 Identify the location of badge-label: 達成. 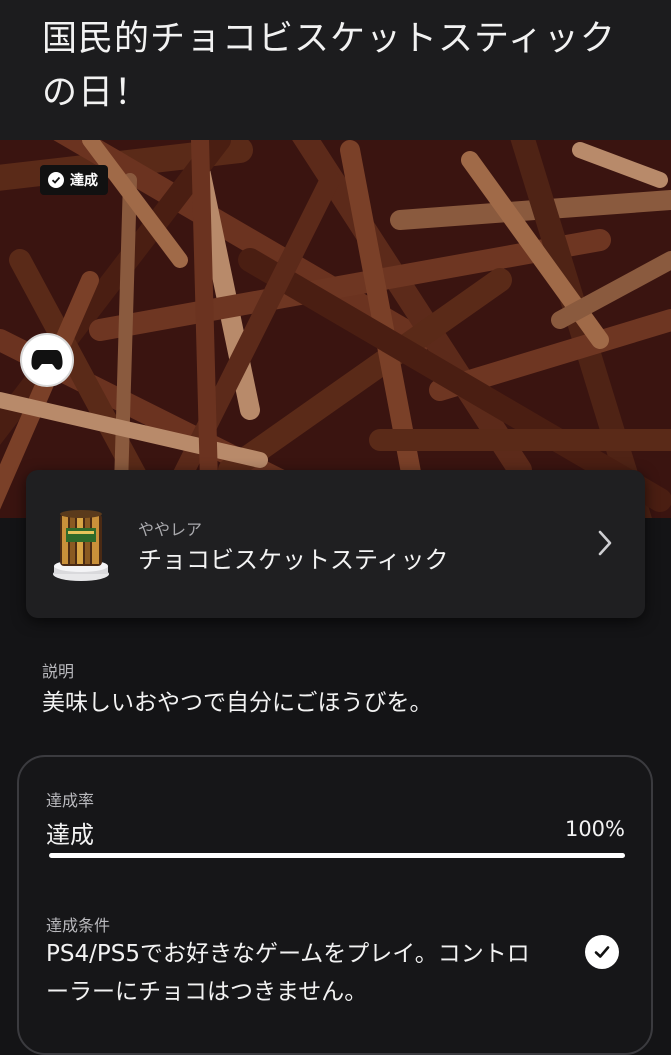
(84, 181).